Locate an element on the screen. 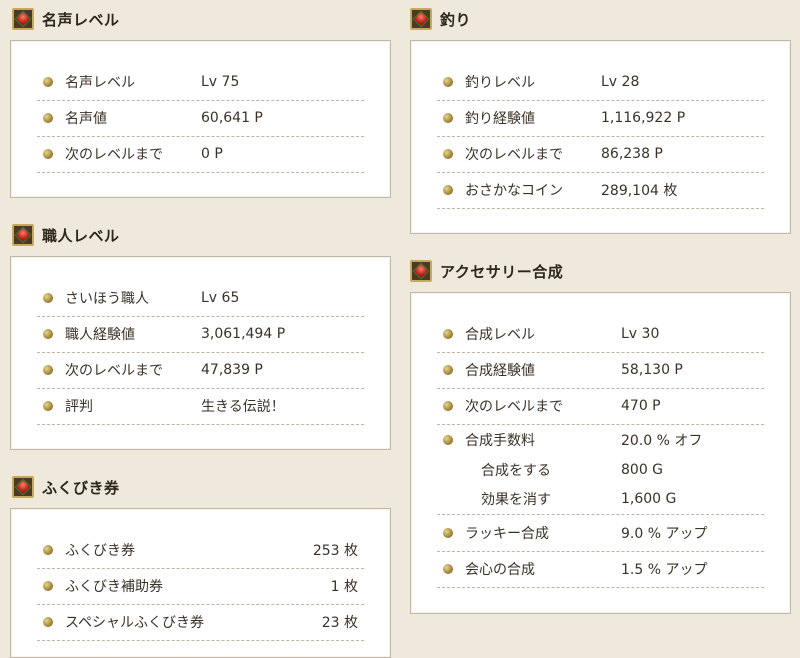 This screenshot has height=658, width=800. stat-row-fame-next: 次のレベルまで 0 P is located at coordinates (200, 154).